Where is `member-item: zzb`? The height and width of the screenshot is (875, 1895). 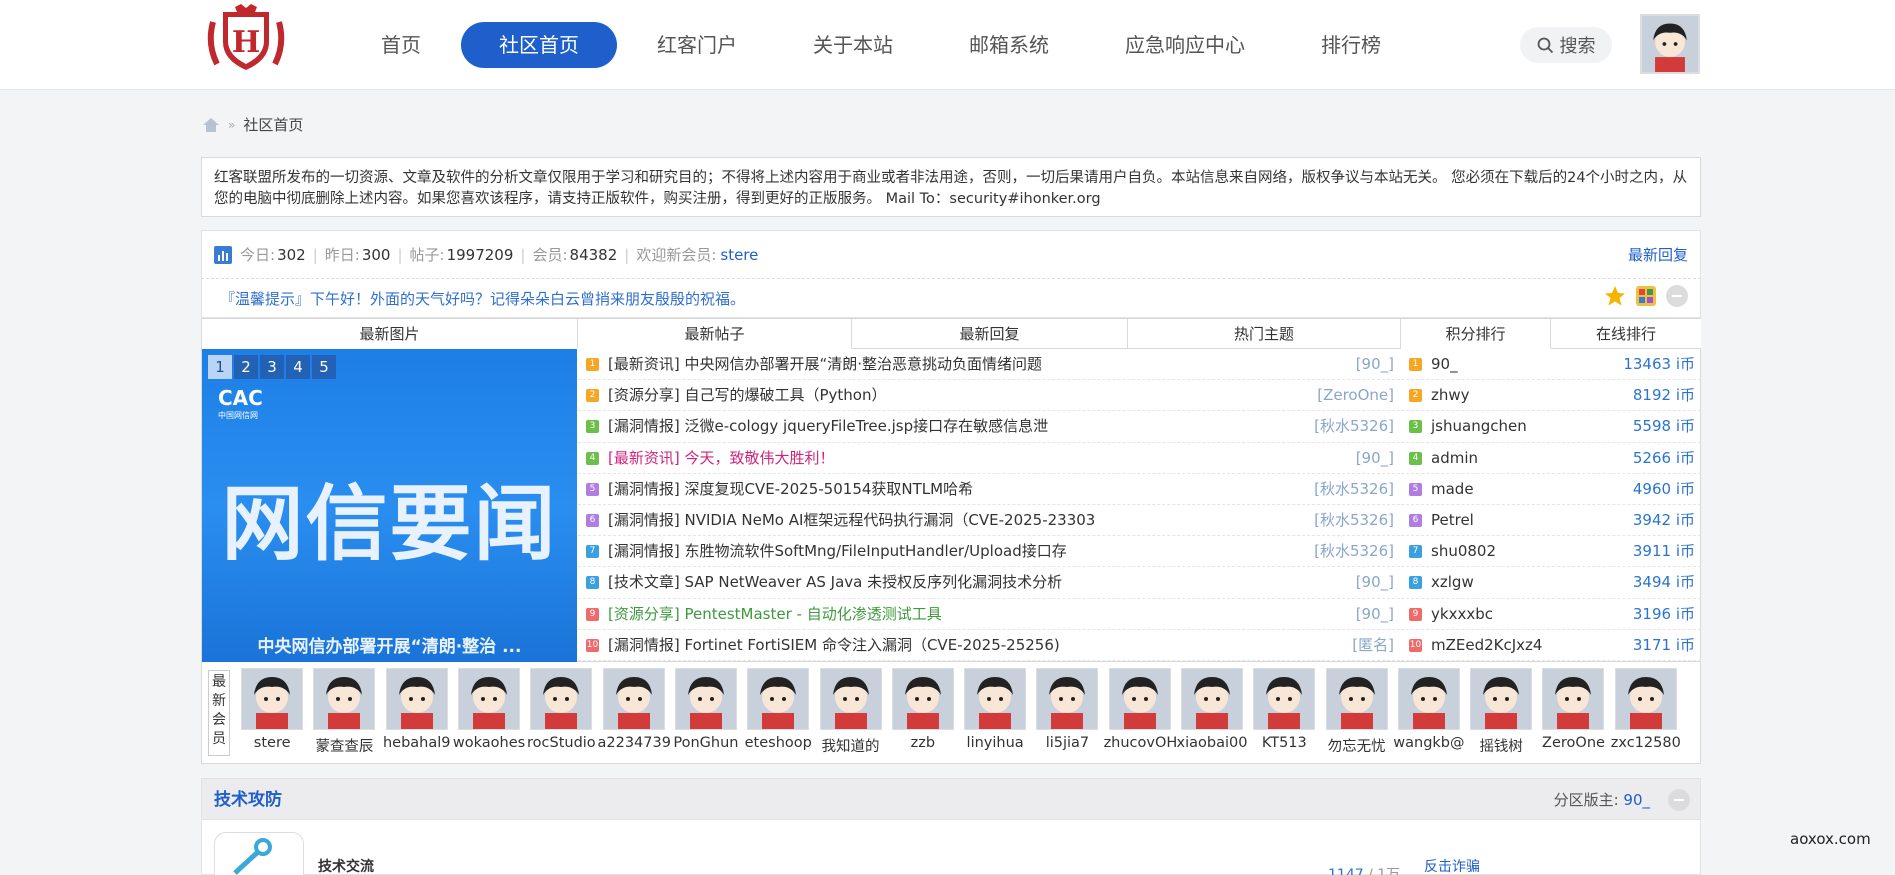 member-item: zzb is located at coordinates (923, 712).